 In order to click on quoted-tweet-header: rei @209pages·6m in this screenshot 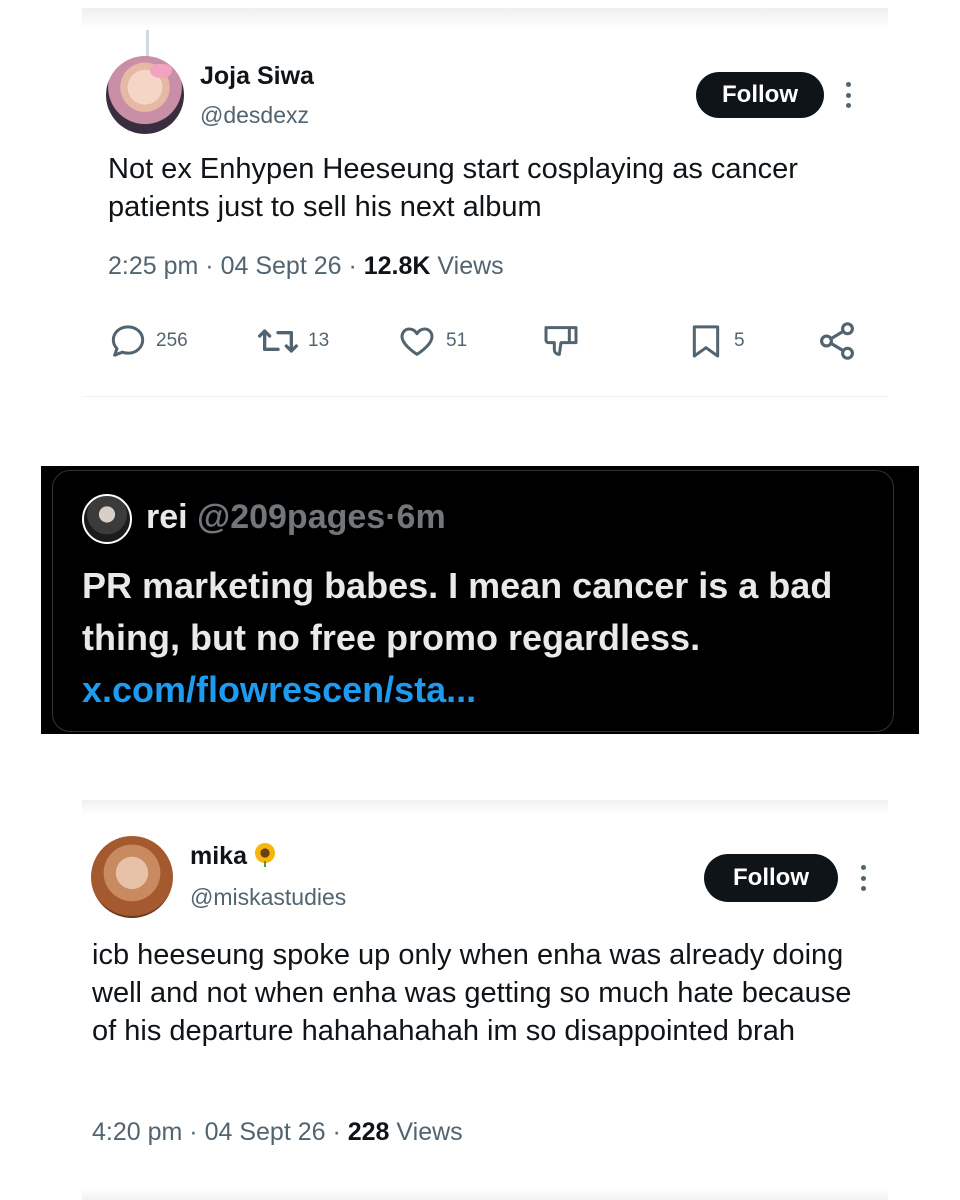, I will do `click(296, 517)`.